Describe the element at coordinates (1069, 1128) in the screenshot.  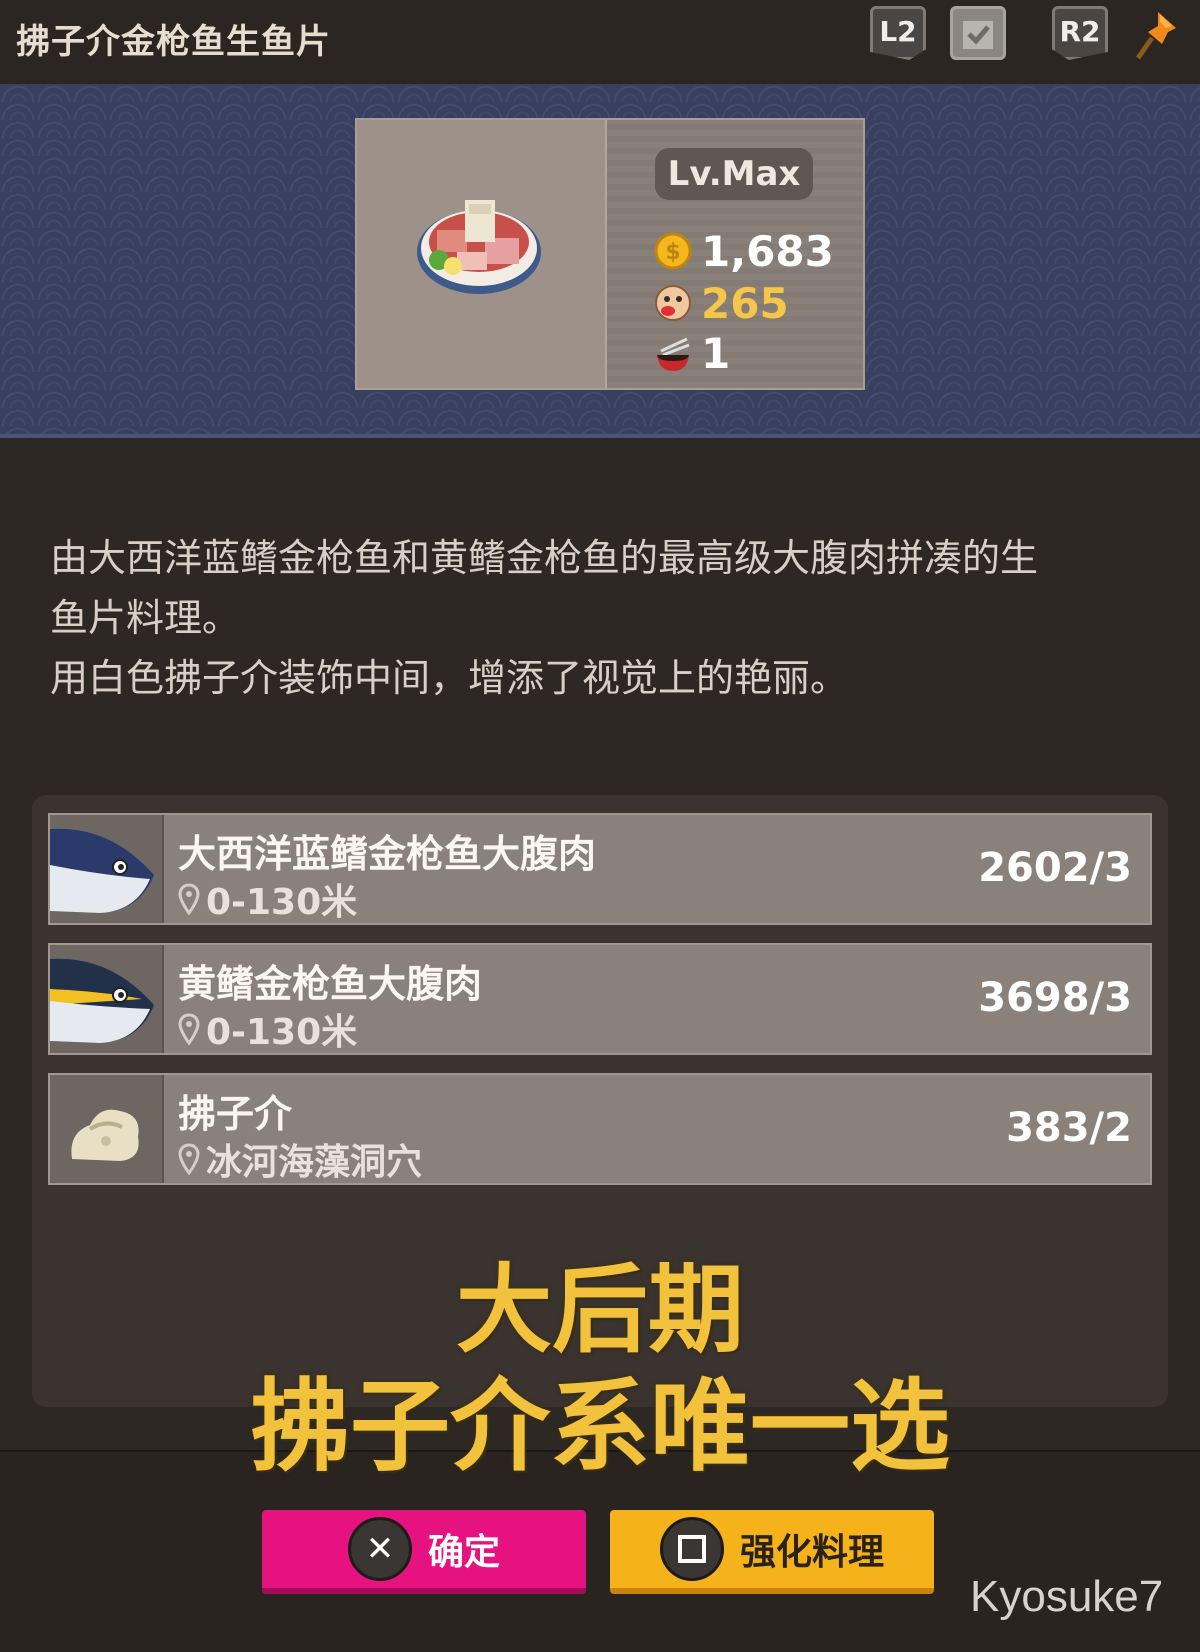
I see `ingredient-quantity: 383/2` at that location.